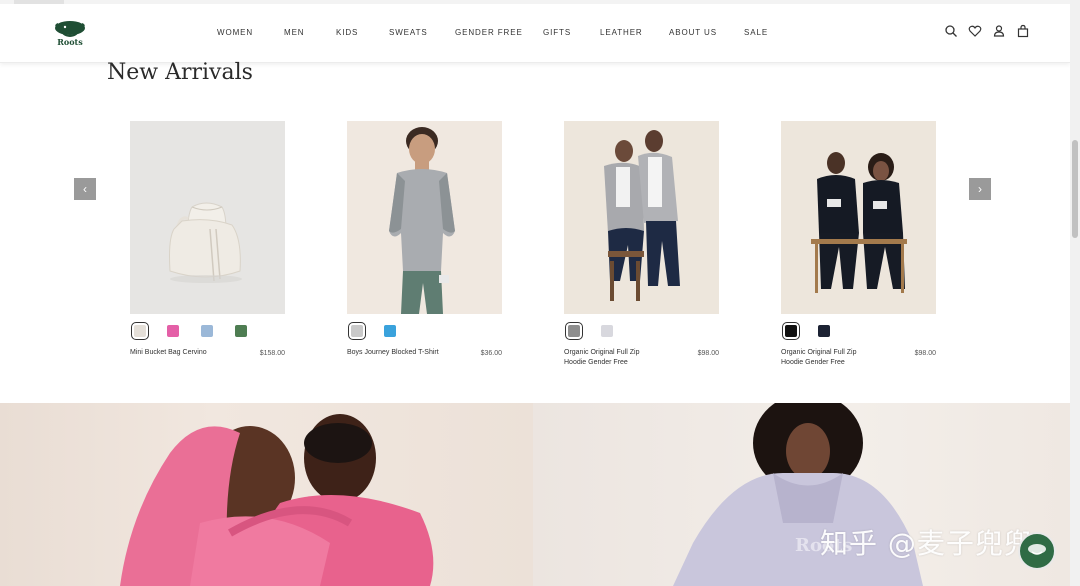  I want to click on top-strip-tab, so click(39, 2).